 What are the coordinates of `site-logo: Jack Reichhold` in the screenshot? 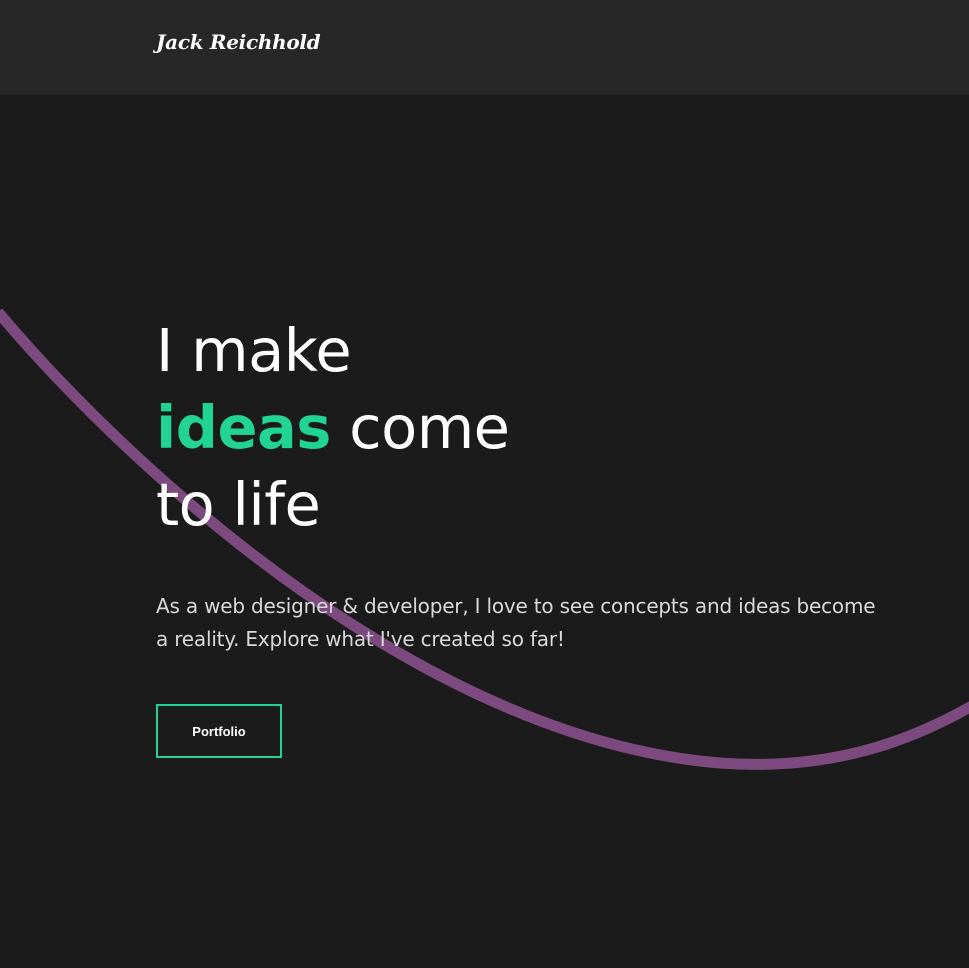 It's located at (238, 42).